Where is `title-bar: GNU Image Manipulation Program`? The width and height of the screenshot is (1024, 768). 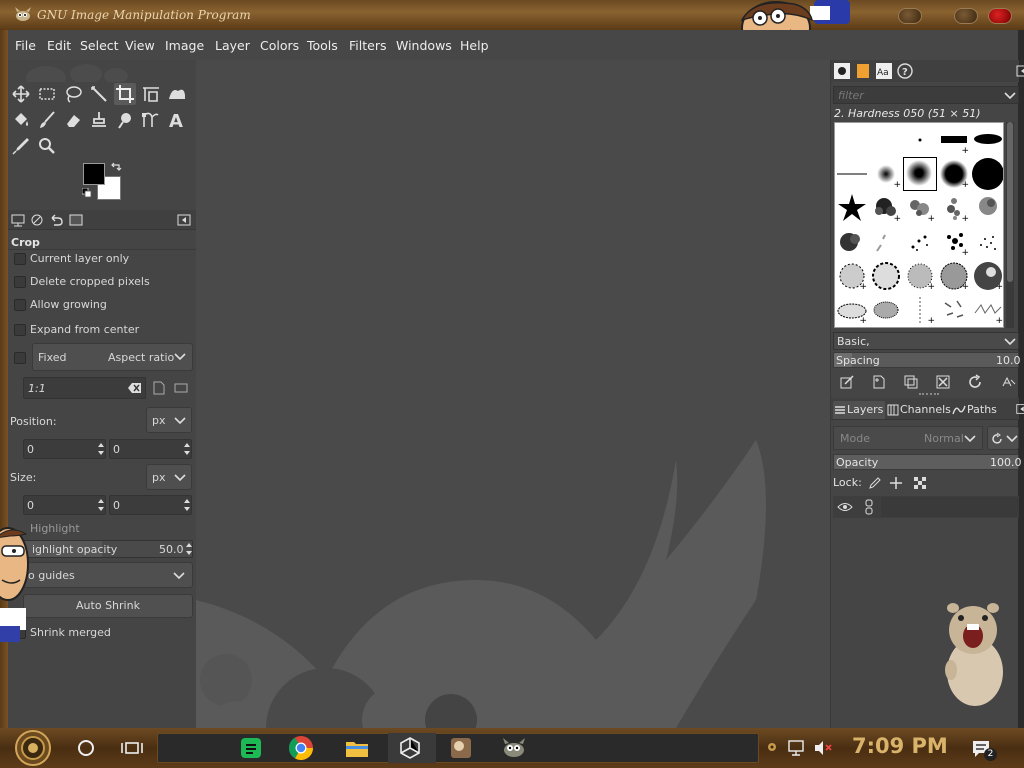
title-bar: GNU Image Manipulation Program is located at coordinates (512, 27).